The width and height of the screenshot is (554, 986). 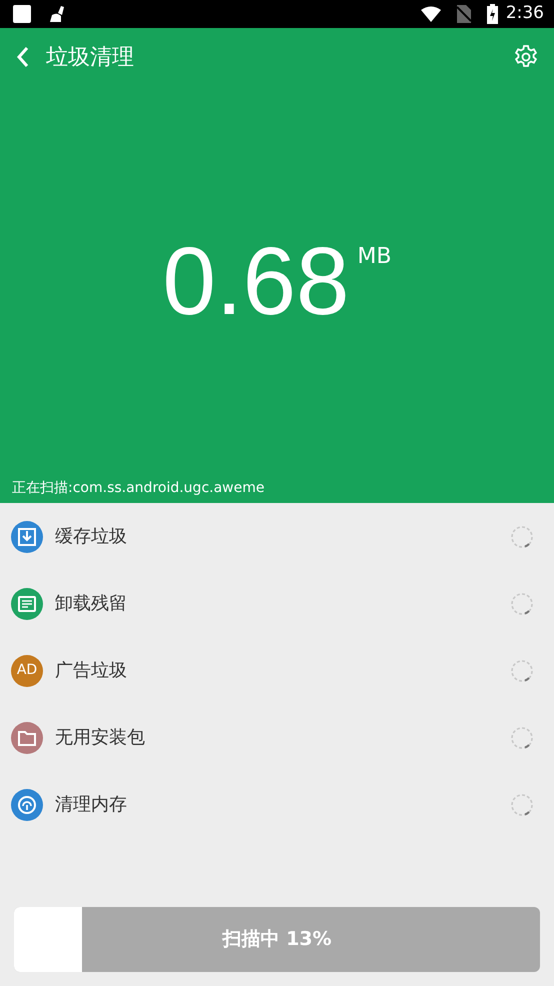 What do you see at coordinates (90, 58) in the screenshot?
I see `page-title: 垃圾清理` at bounding box center [90, 58].